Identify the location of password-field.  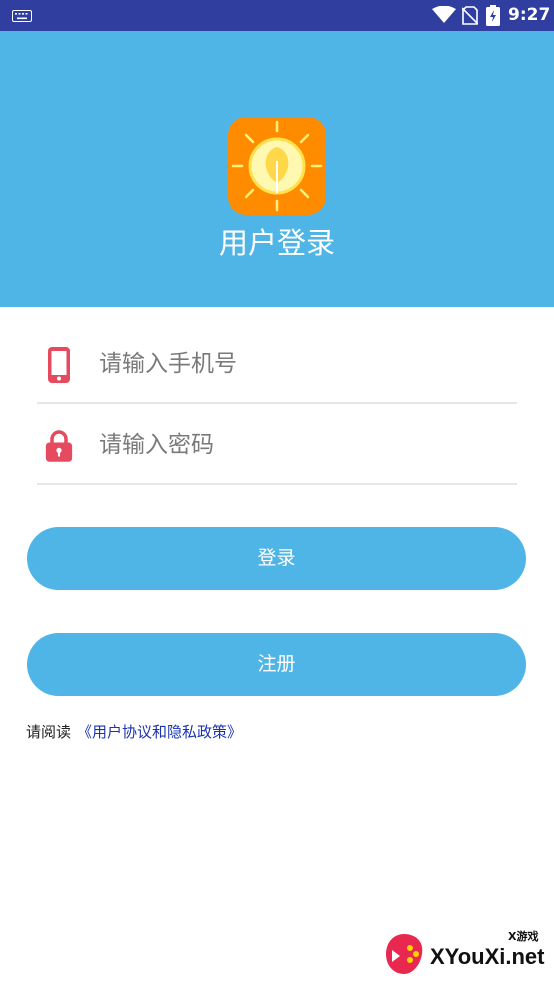
(277, 444).